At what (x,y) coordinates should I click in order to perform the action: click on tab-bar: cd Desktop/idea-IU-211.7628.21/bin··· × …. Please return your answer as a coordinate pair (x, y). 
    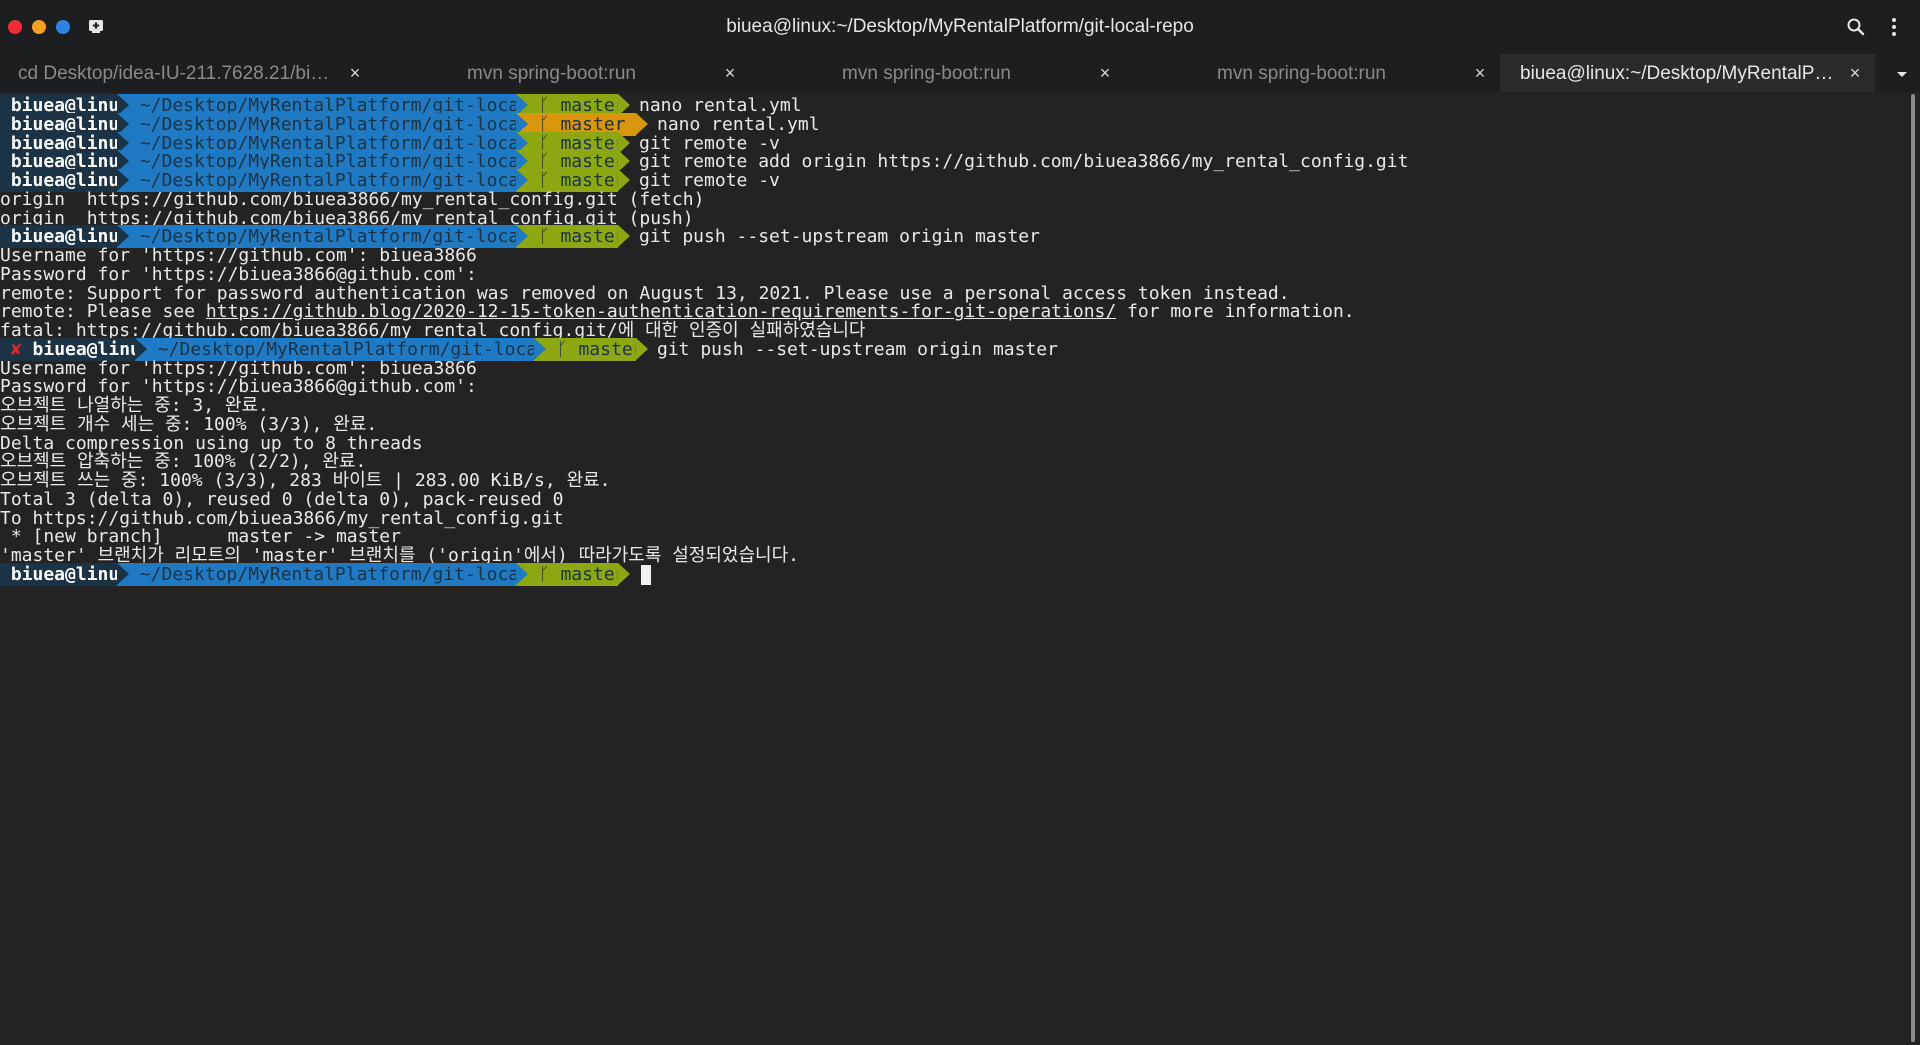
    Looking at the image, I should click on (960, 73).